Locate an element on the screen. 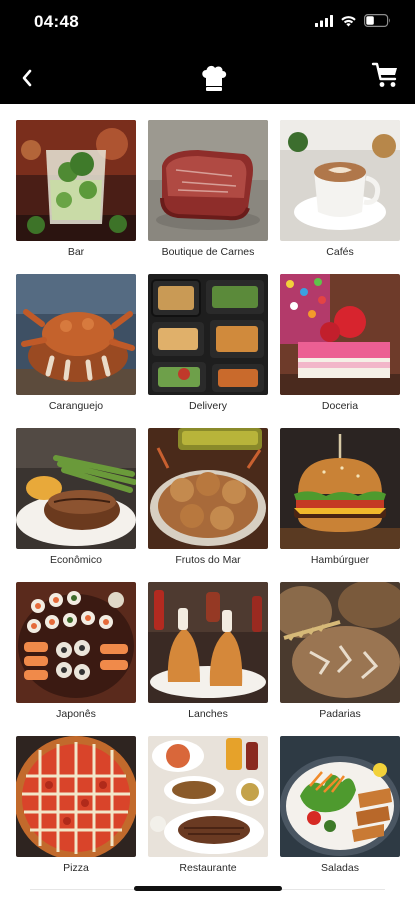 Image resolution: width=415 pixels, height=900 pixels. category-image-padarias is located at coordinates (340, 642).